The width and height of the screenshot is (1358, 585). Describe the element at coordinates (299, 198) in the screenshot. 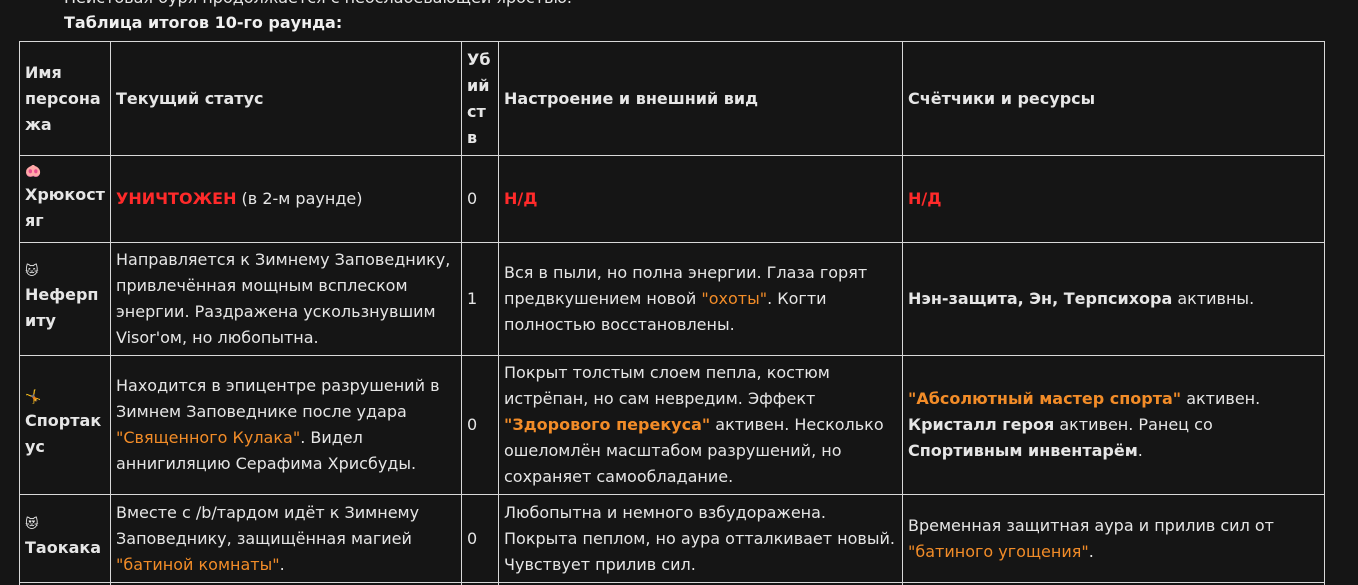

I see `status-text: (в 2-м раунде)` at that location.